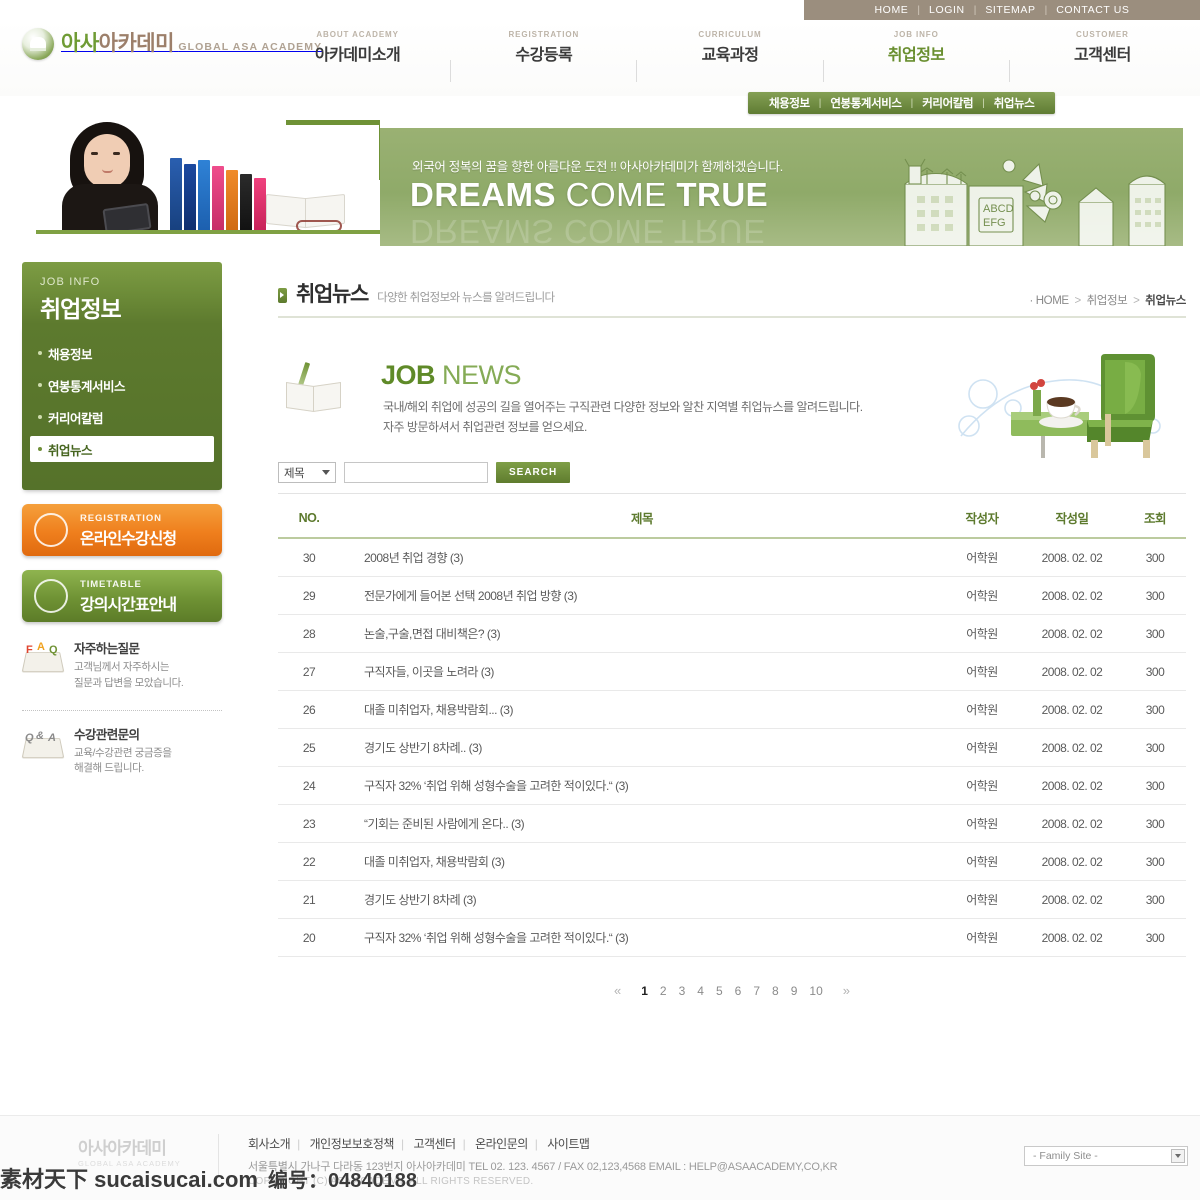 The height and width of the screenshot is (1200, 1200). Describe the element at coordinates (501, 1144) in the screenshot. I see `footer-link-inquiry: 온라인문의` at that location.